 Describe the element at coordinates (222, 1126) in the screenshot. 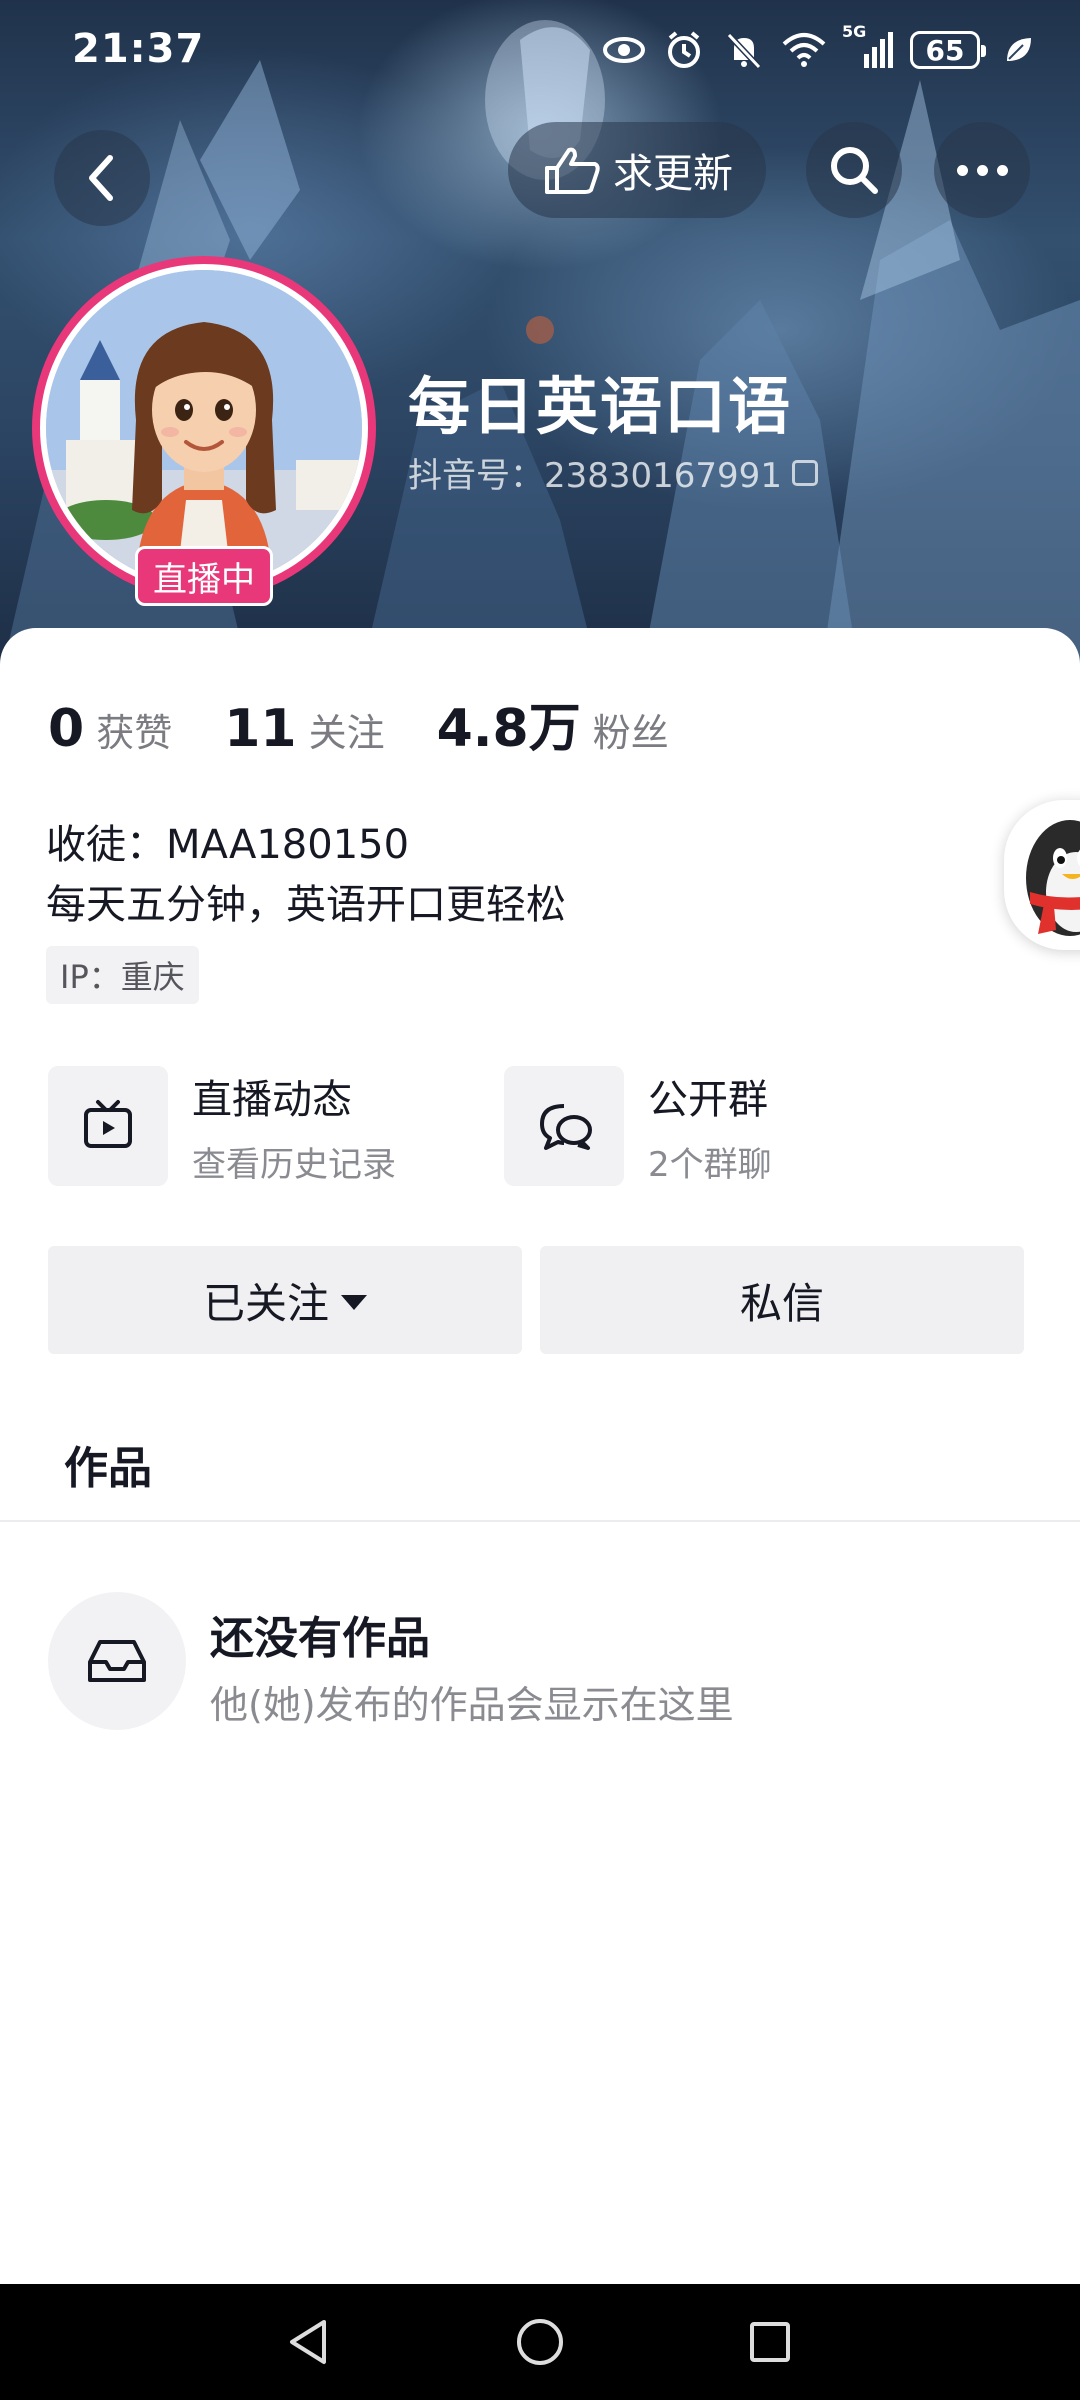

I see `live-history-entry: 直播动态 查看历史记录` at that location.